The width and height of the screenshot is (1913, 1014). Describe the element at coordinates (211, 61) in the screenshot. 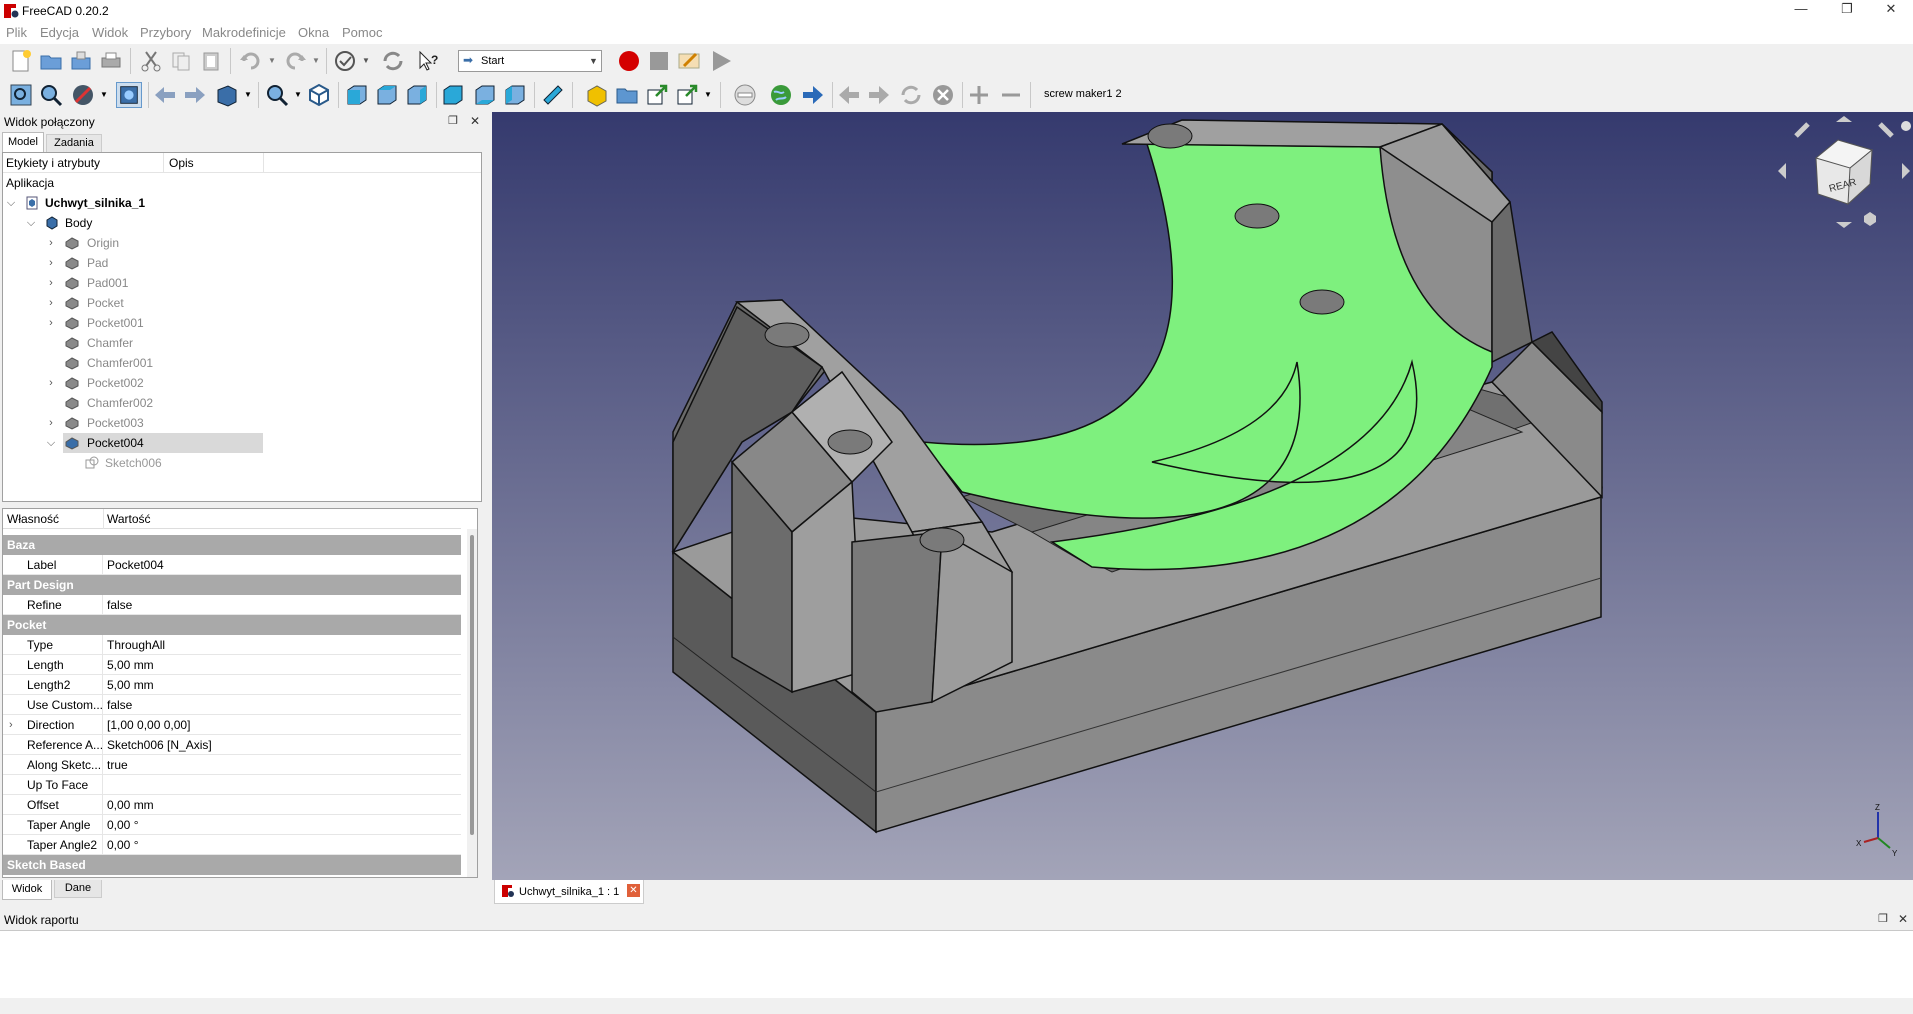

I see `paste-icon` at that location.